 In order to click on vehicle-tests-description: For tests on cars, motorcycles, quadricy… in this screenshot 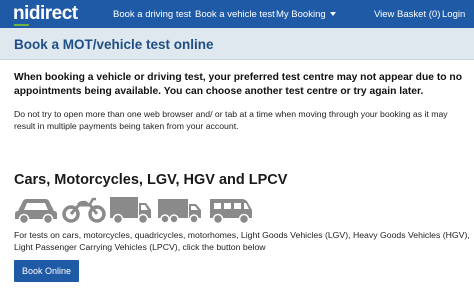, I will do `click(242, 241)`.